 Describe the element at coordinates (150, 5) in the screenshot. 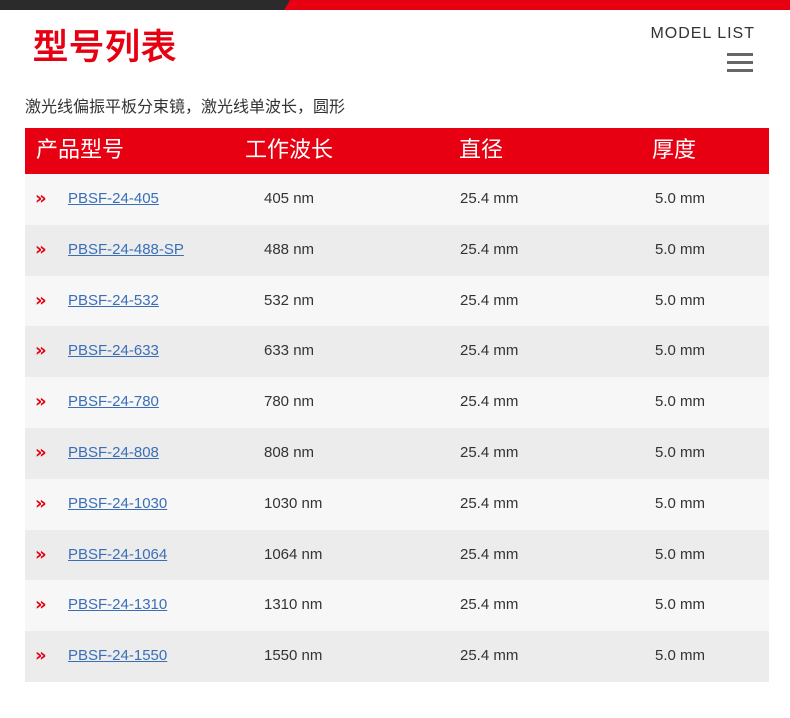

I see `top-bar-dark-segment` at that location.